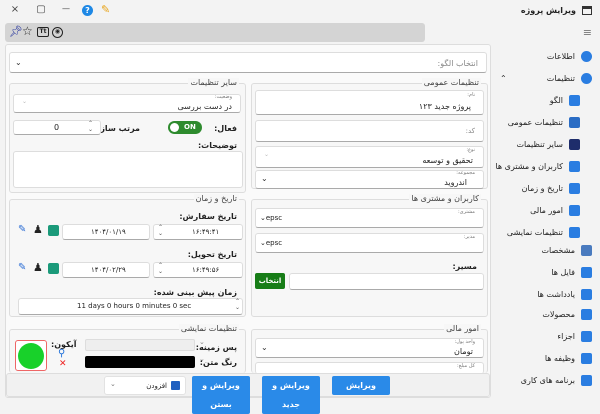 This screenshot has height=414, width=600. What do you see at coordinates (466, 366) in the screenshot?
I see `total-amount-label: کل مبلغ:` at bounding box center [466, 366].